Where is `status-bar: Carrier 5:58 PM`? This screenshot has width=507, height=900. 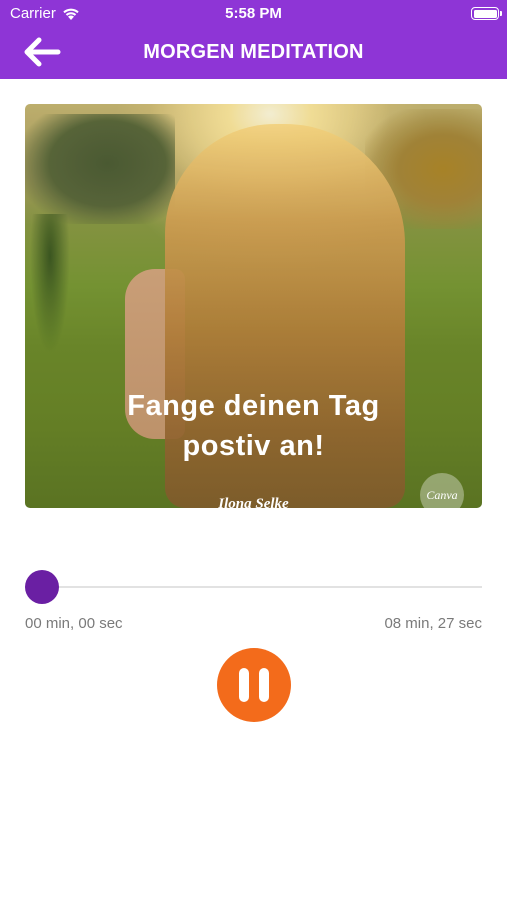 status-bar: Carrier 5:58 PM is located at coordinates (253, 14).